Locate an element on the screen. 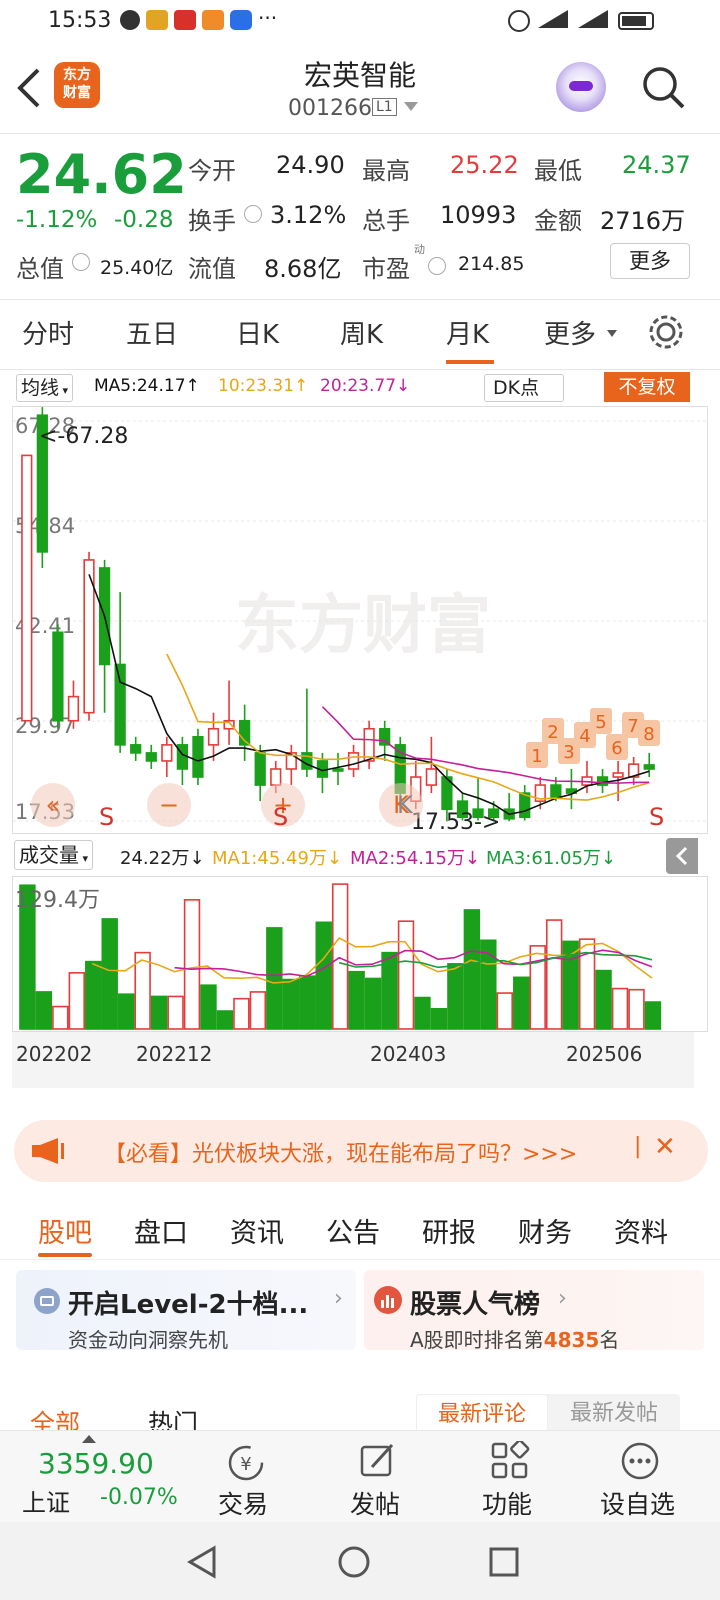 This screenshot has width=720, height=1600. recents-square-icon is located at coordinates (504, 1562).